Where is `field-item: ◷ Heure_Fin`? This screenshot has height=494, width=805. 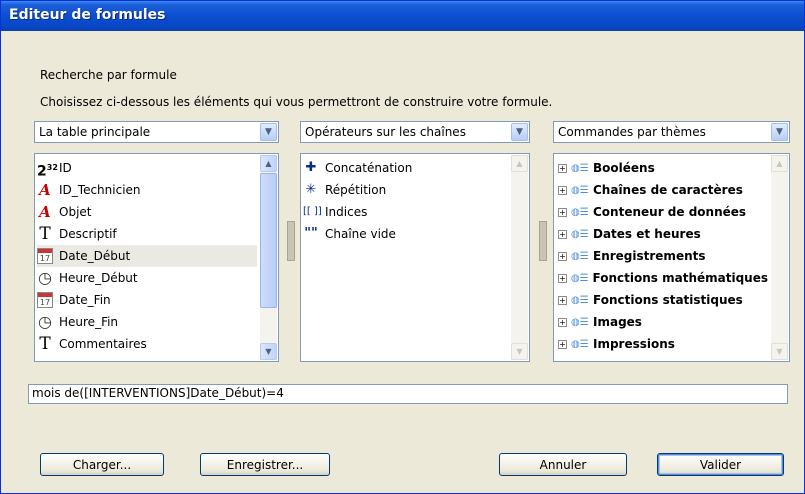
field-item: ◷ Heure_Fin is located at coordinates (147, 322).